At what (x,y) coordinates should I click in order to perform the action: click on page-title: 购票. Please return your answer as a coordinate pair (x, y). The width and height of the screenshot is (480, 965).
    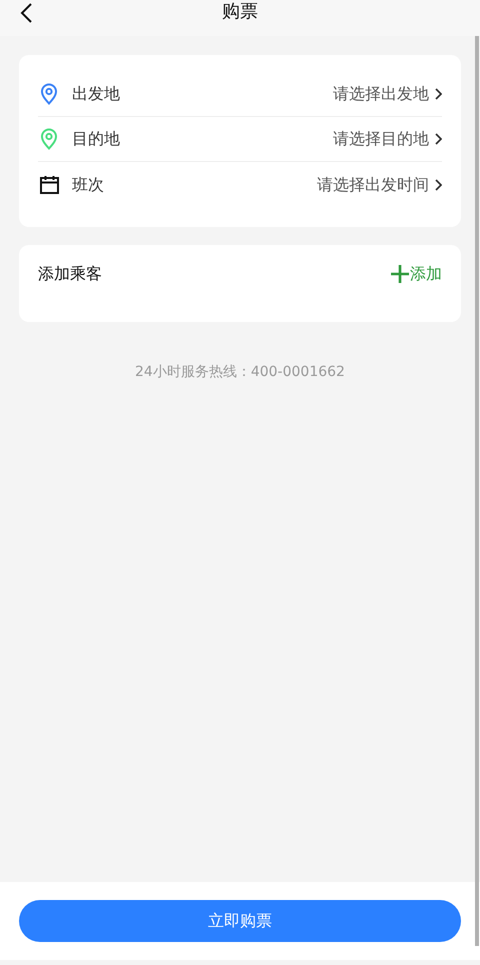
    Looking at the image, I should click on (240, 12).